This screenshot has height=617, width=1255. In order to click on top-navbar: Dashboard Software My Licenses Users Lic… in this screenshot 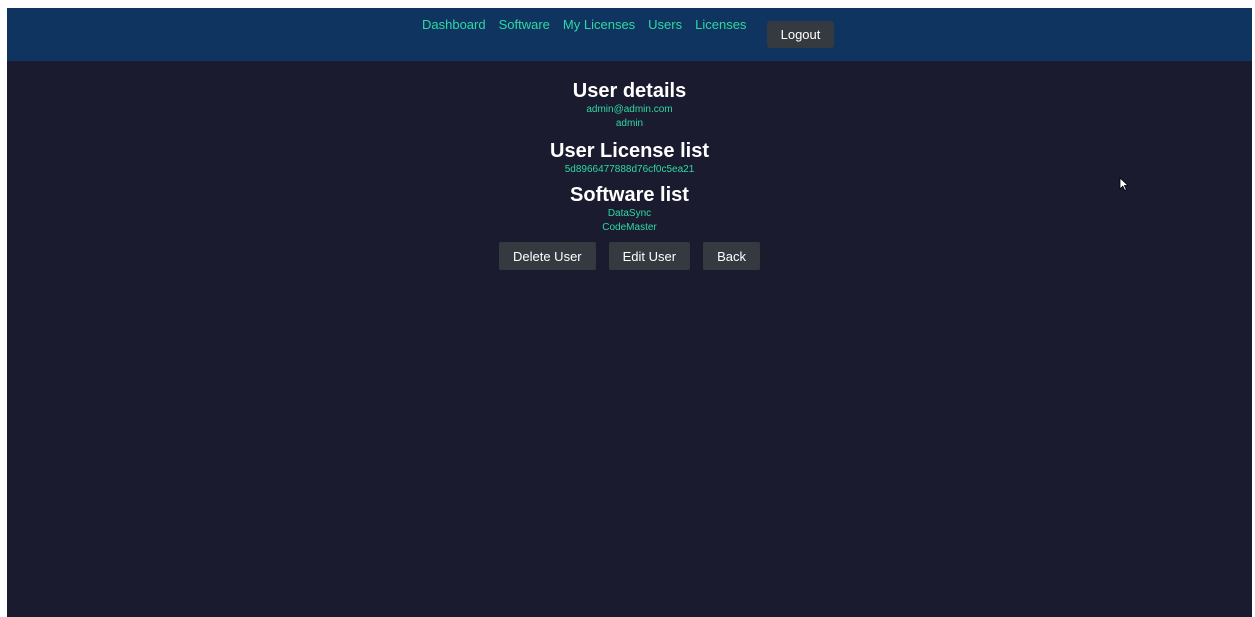, I will do `click(629, 34)`.